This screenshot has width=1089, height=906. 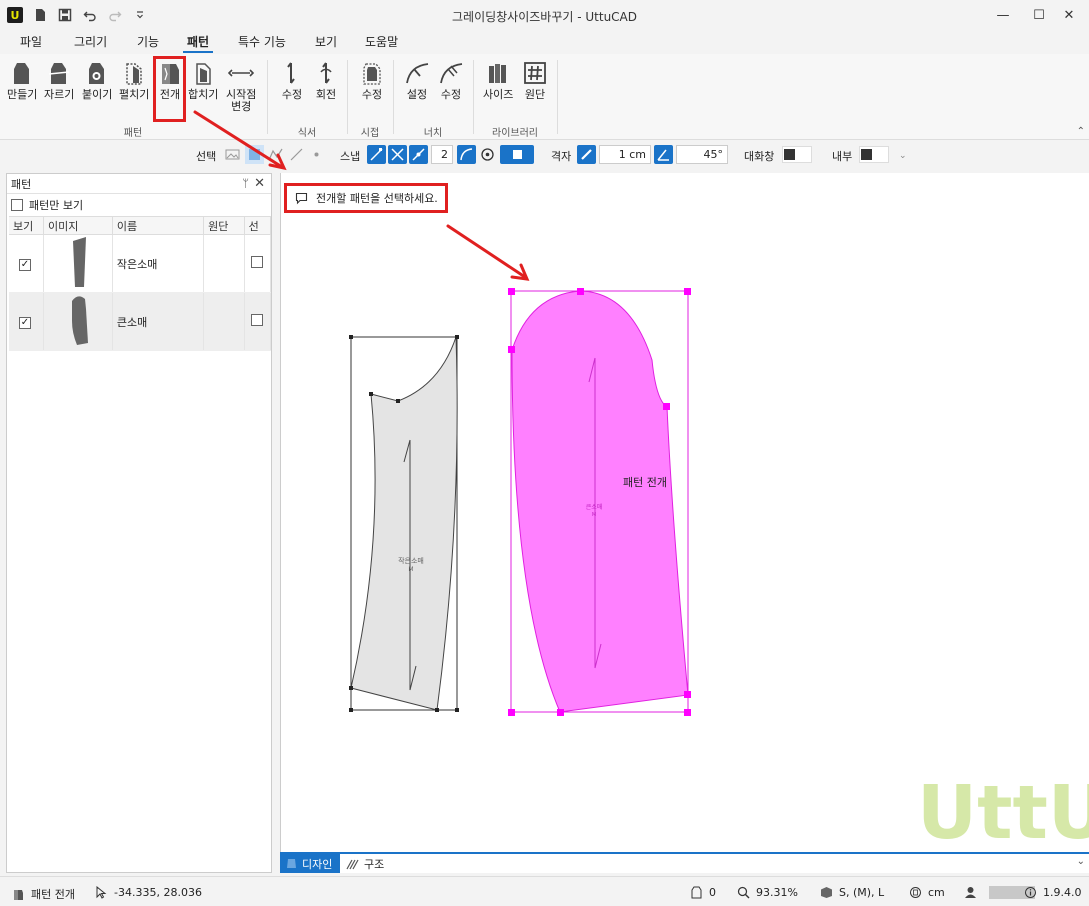 What do you see at coordinates (842, 156) in the screenshot?
I see `inner-label: 내부` at bounding box center [842, 156].